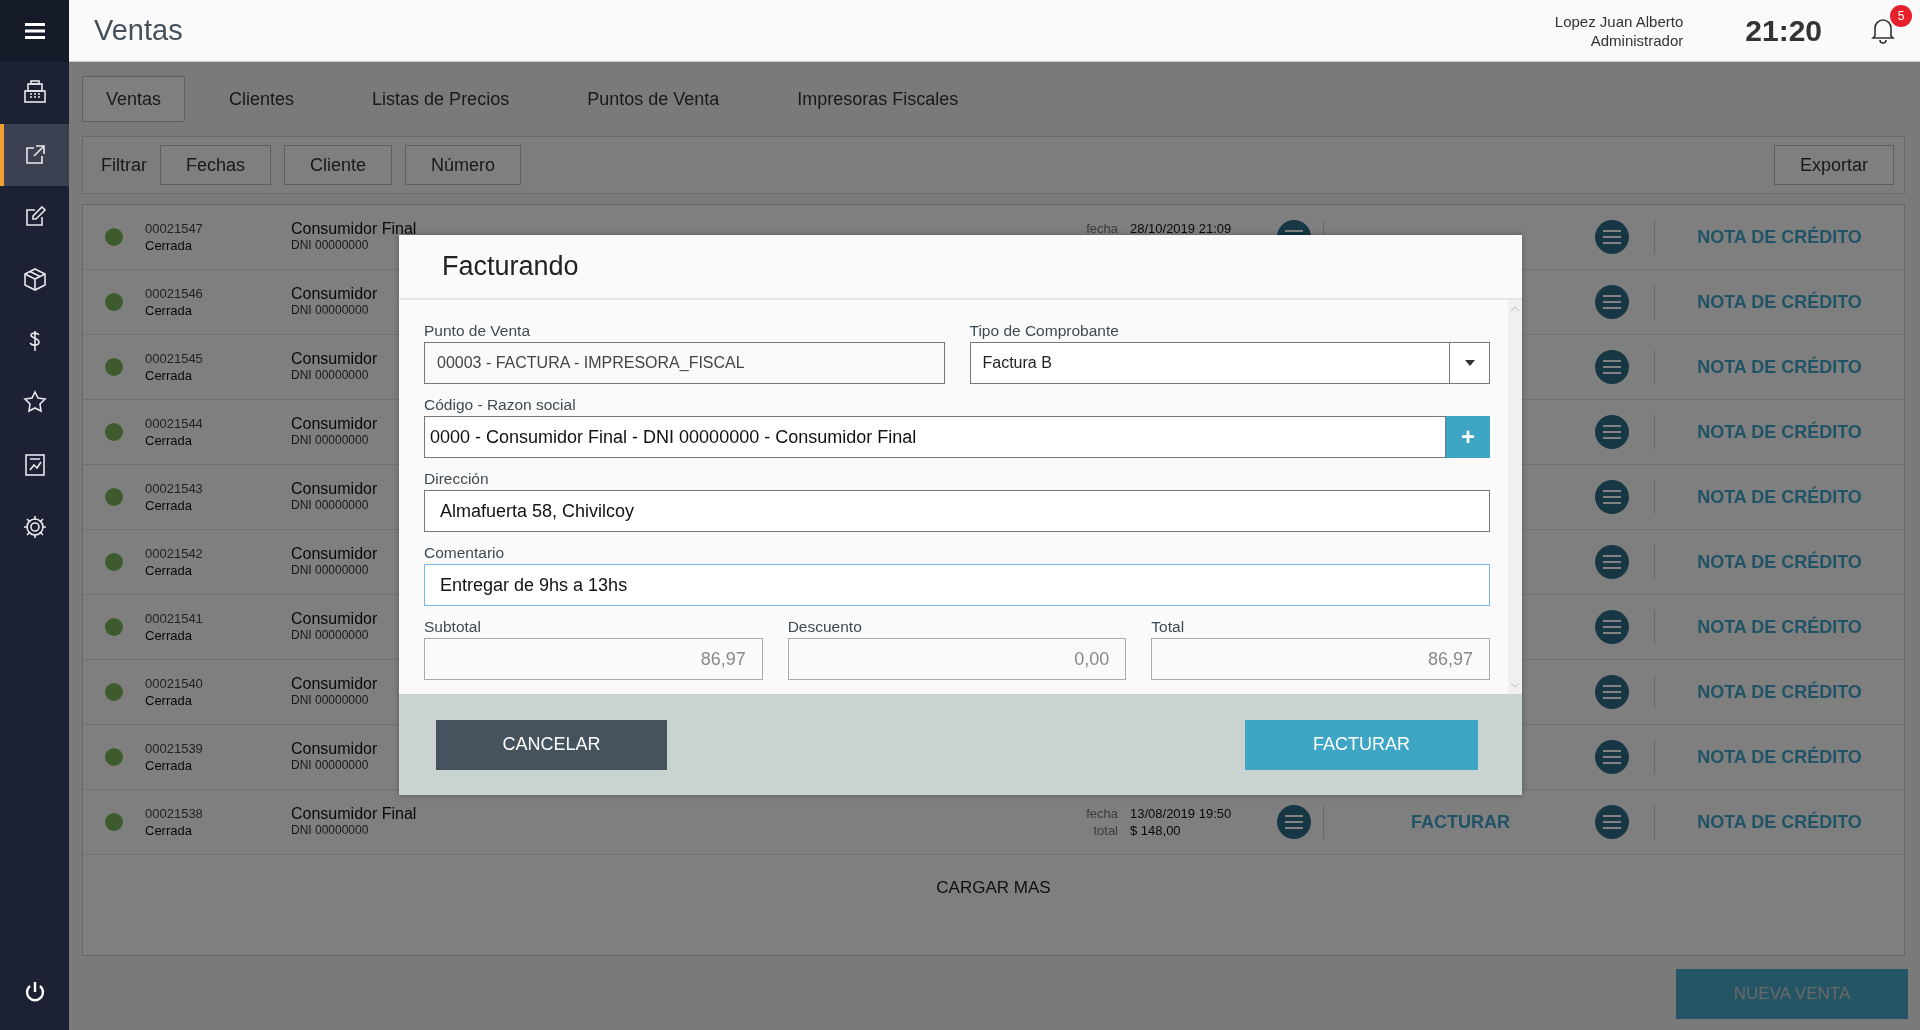 This screenshot has height=1030, width=1920. I want to click on sale-number: 00021546, so click(174, 293).